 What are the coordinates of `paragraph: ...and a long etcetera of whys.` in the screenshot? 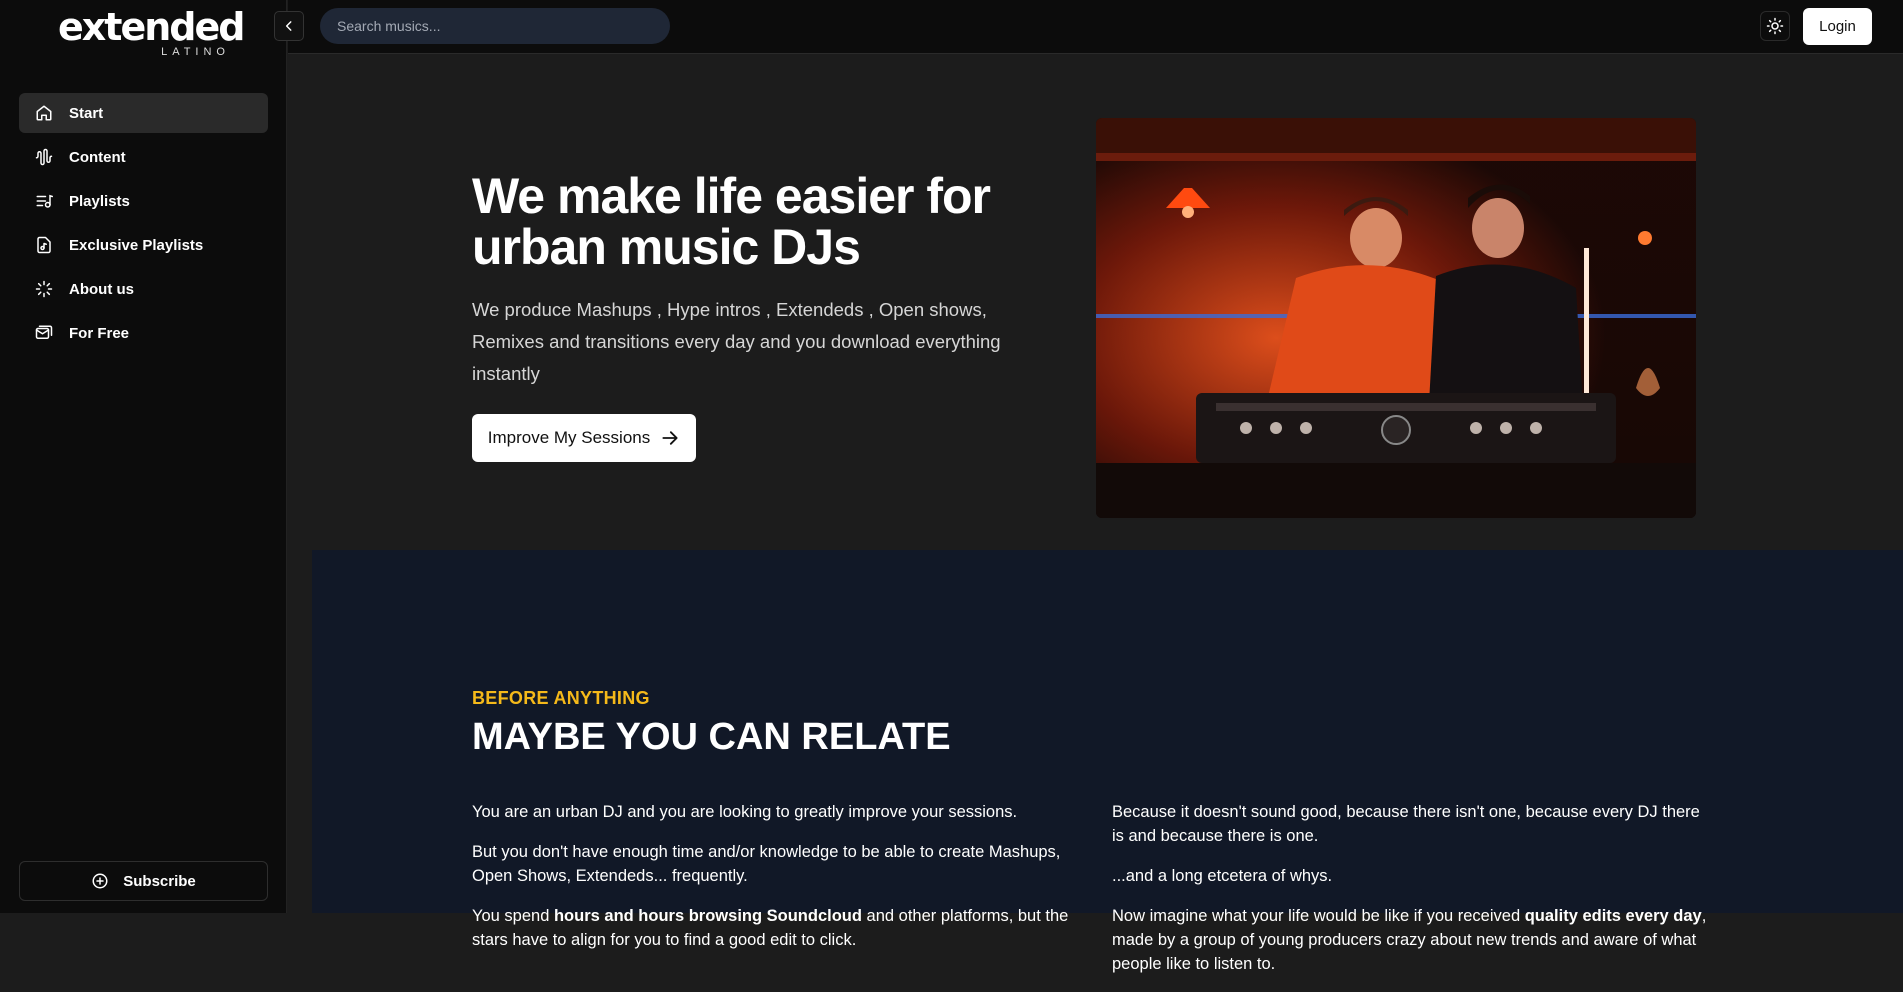 It's located at (1222, 876).